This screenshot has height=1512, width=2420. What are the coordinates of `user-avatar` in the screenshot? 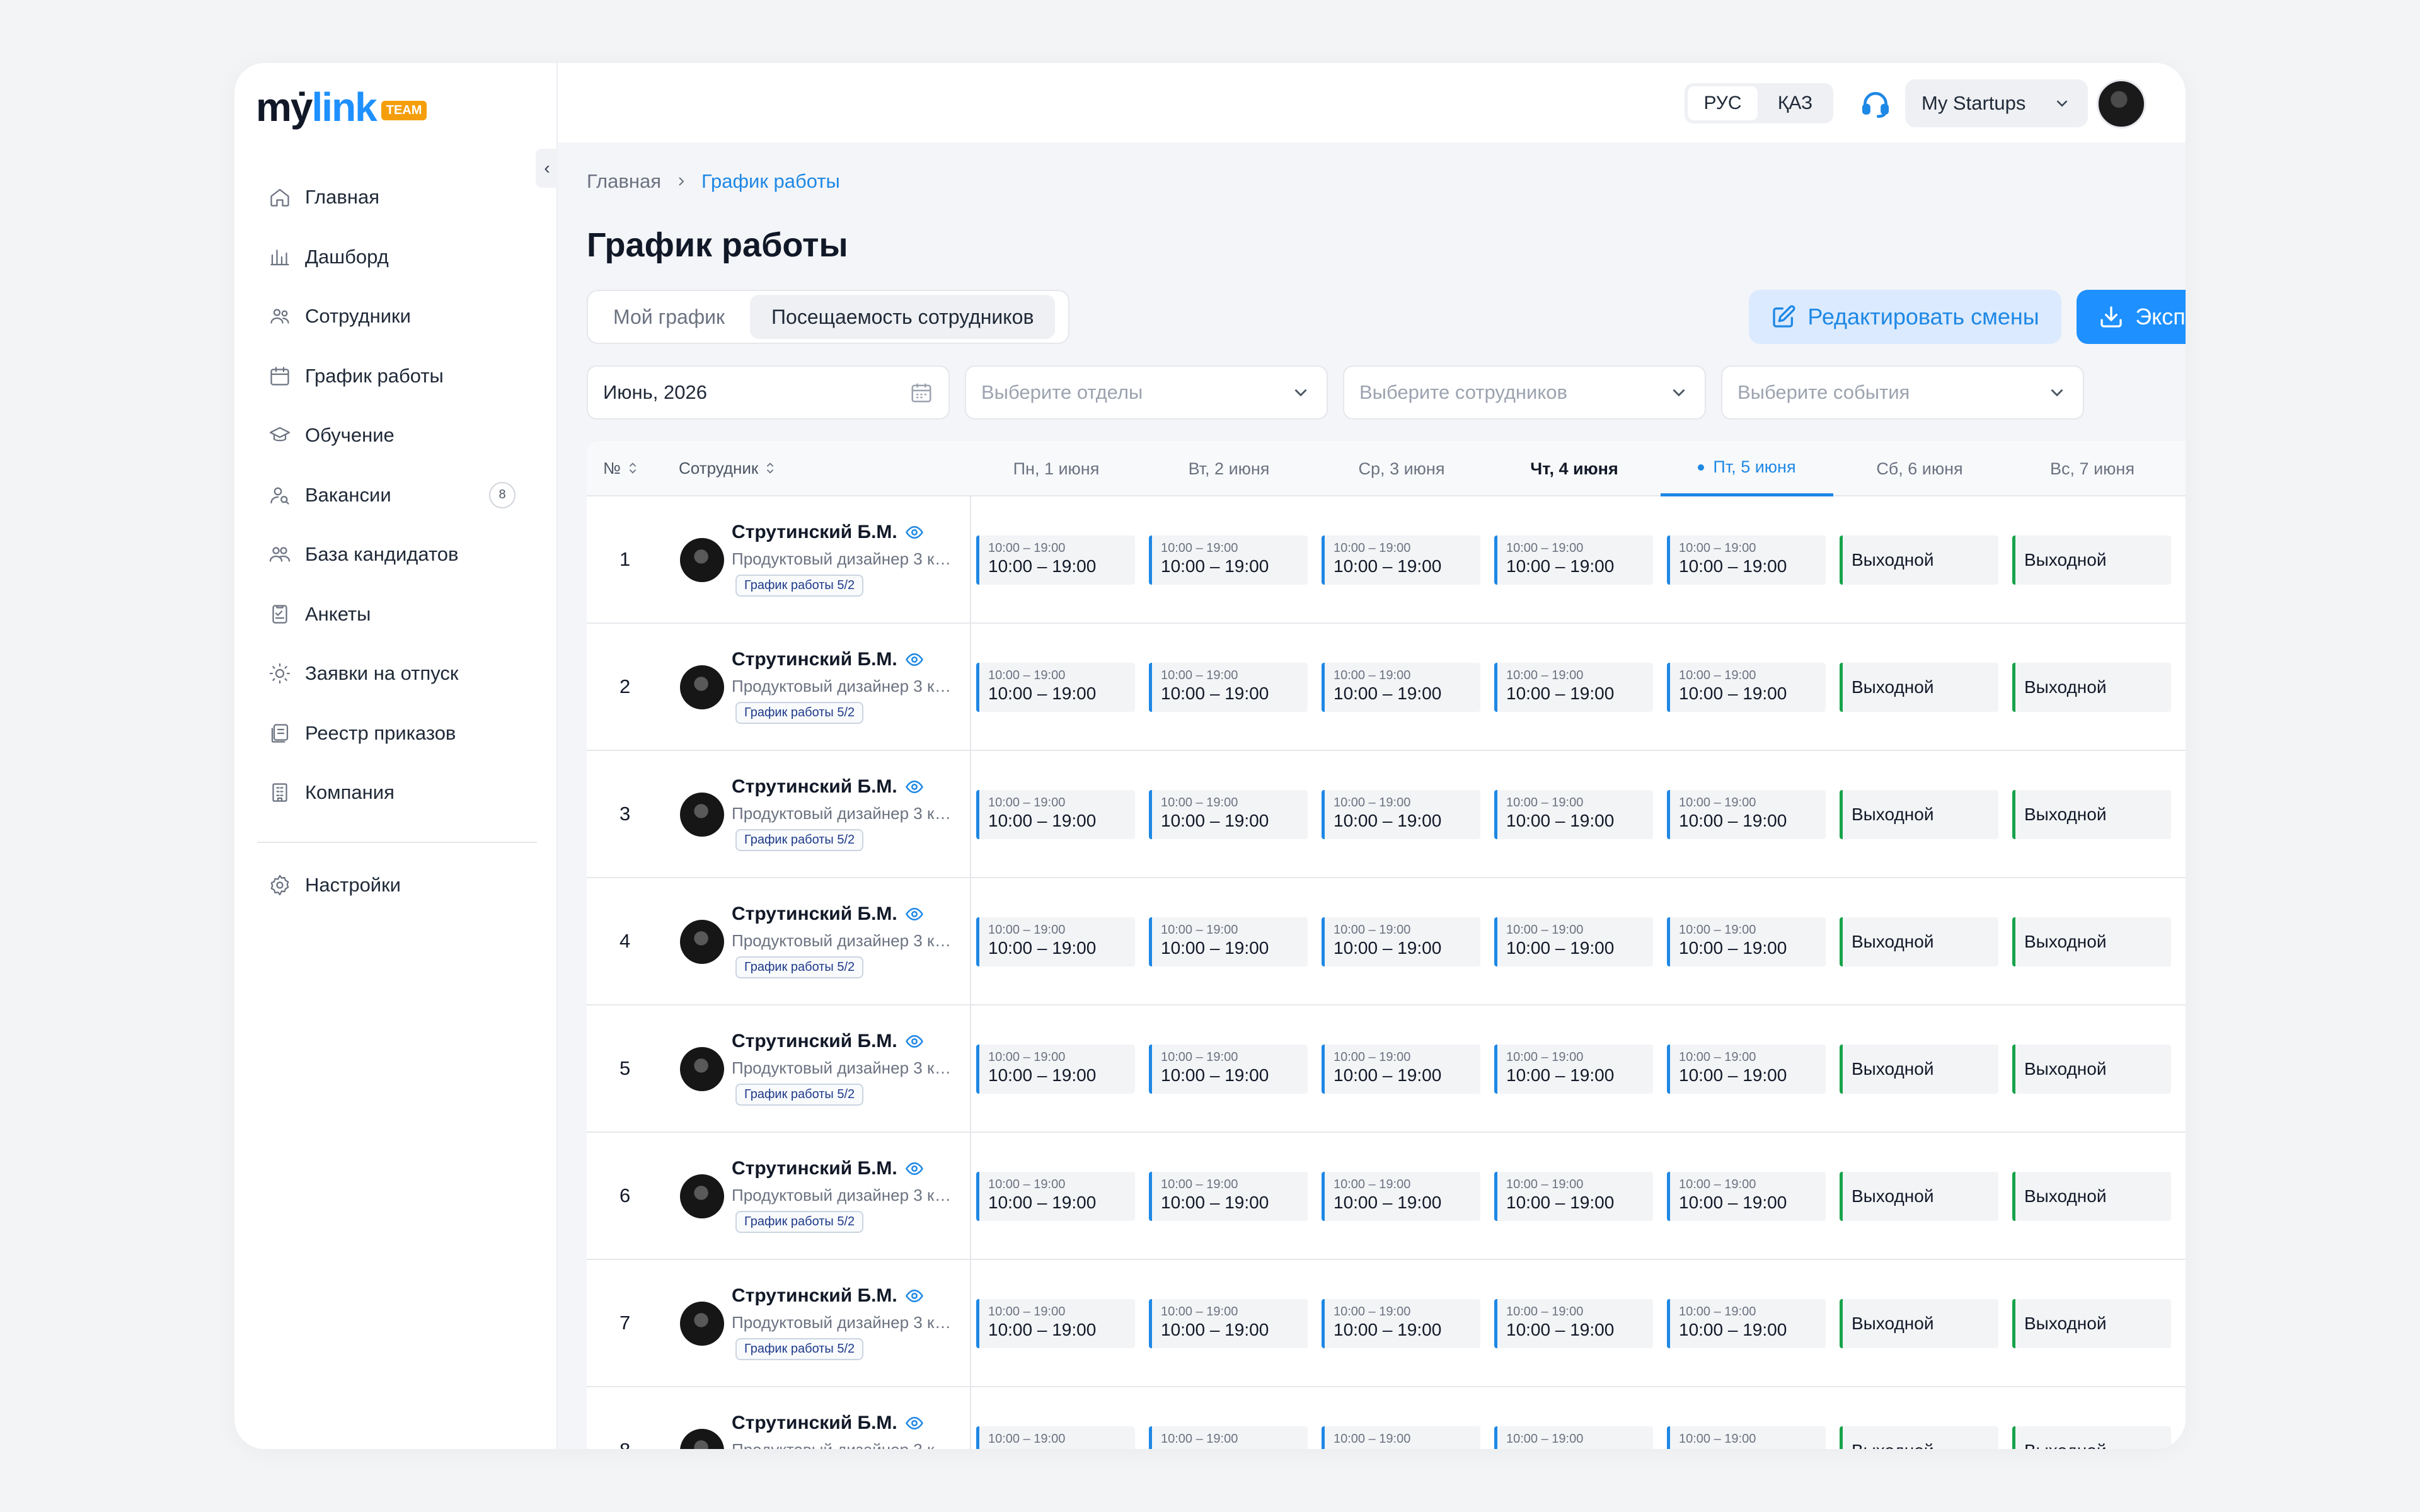 It's located at (2122, 104).